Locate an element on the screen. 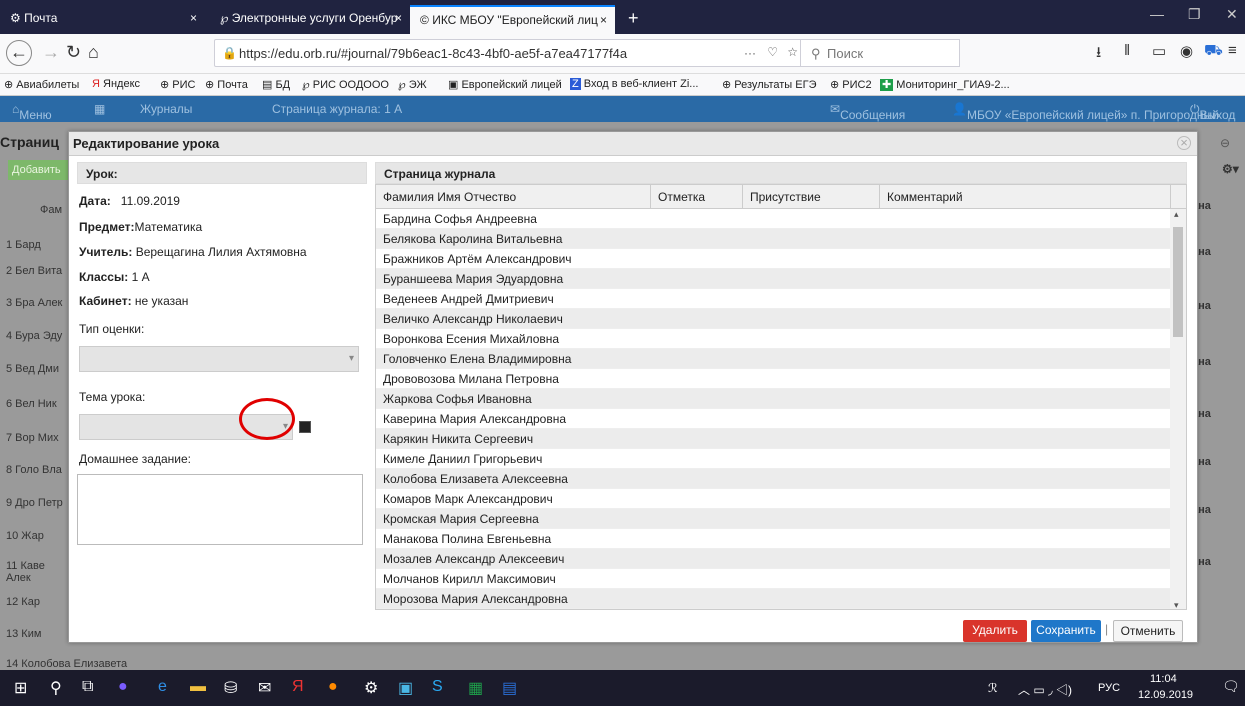  table-row: Головченко Елена Владимировна is located at coordinates (773, 359).